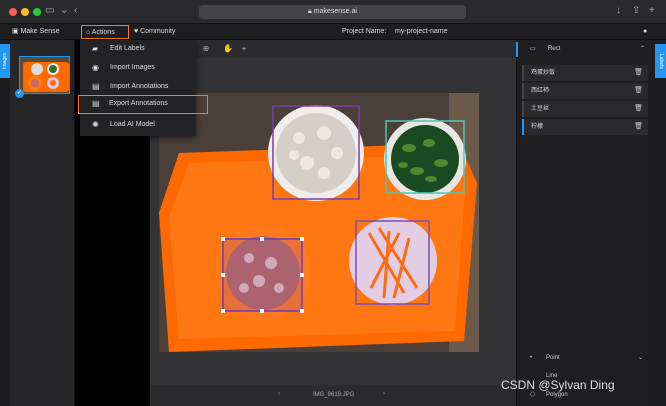  I want to click on menu-item-edit-labels: ▰ Edit Labels, so click(138, 49).